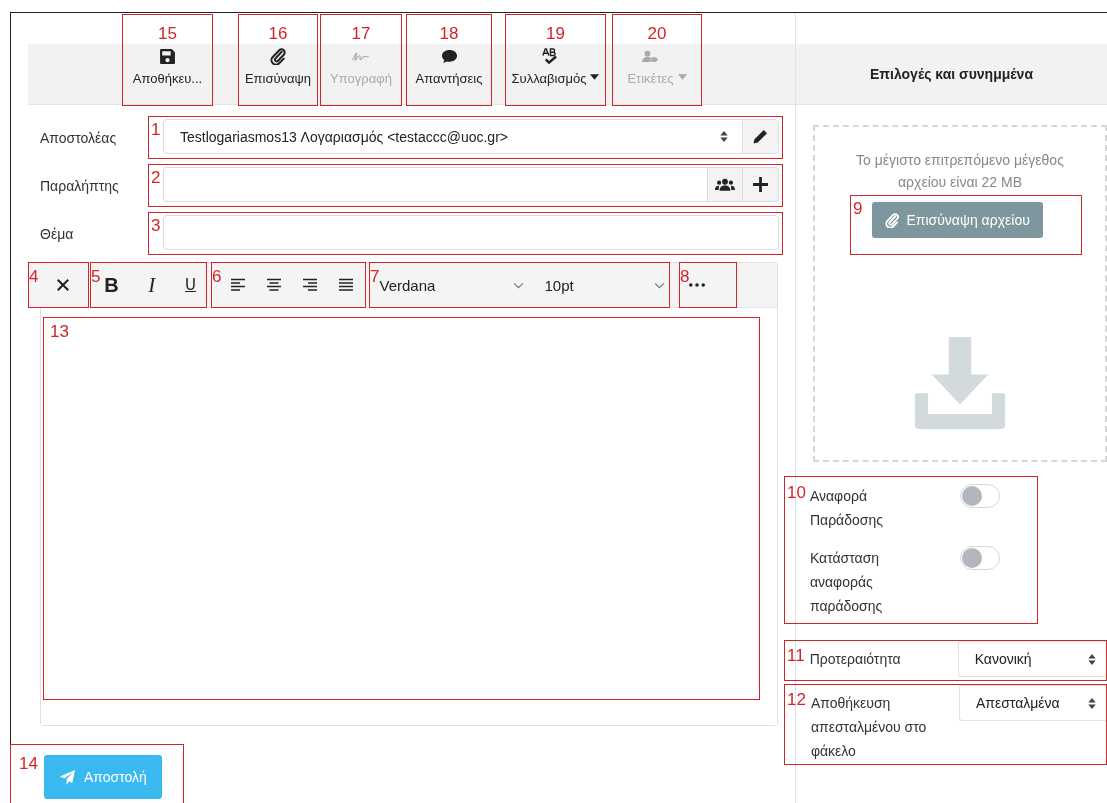 This screenshot has height=803, width=1107. What do you see at coordinates (217, 276) in the screenshot?
I see `annotation-number: 6` at bounding box center [217, 276].